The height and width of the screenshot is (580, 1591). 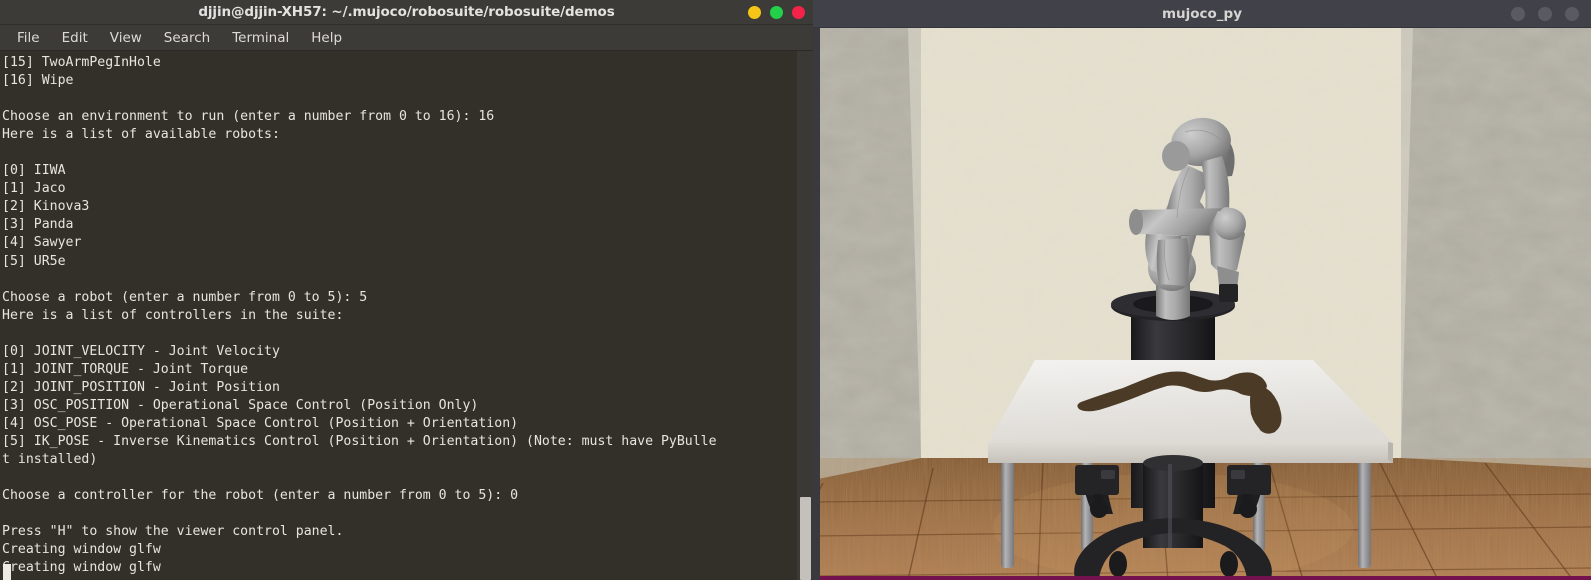 I want to click on terminal-scrollbar-thumb, so click(x=805, y=538).